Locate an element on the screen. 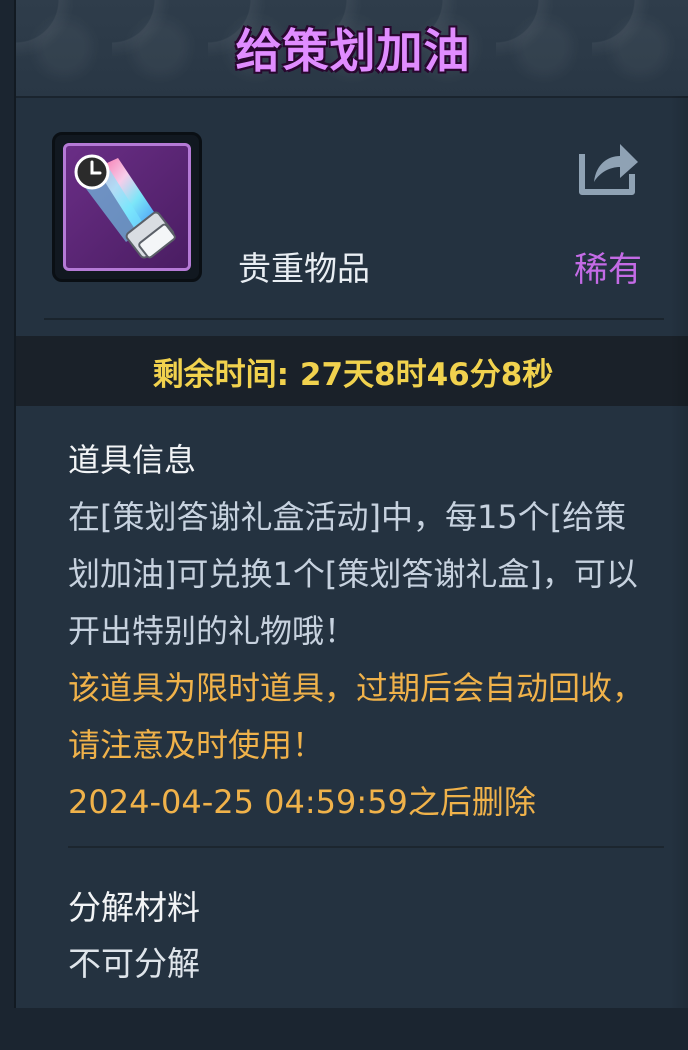  remaining-time: 剩余时间: 27天8时46分8秒 is located at coordinates (353, 374).